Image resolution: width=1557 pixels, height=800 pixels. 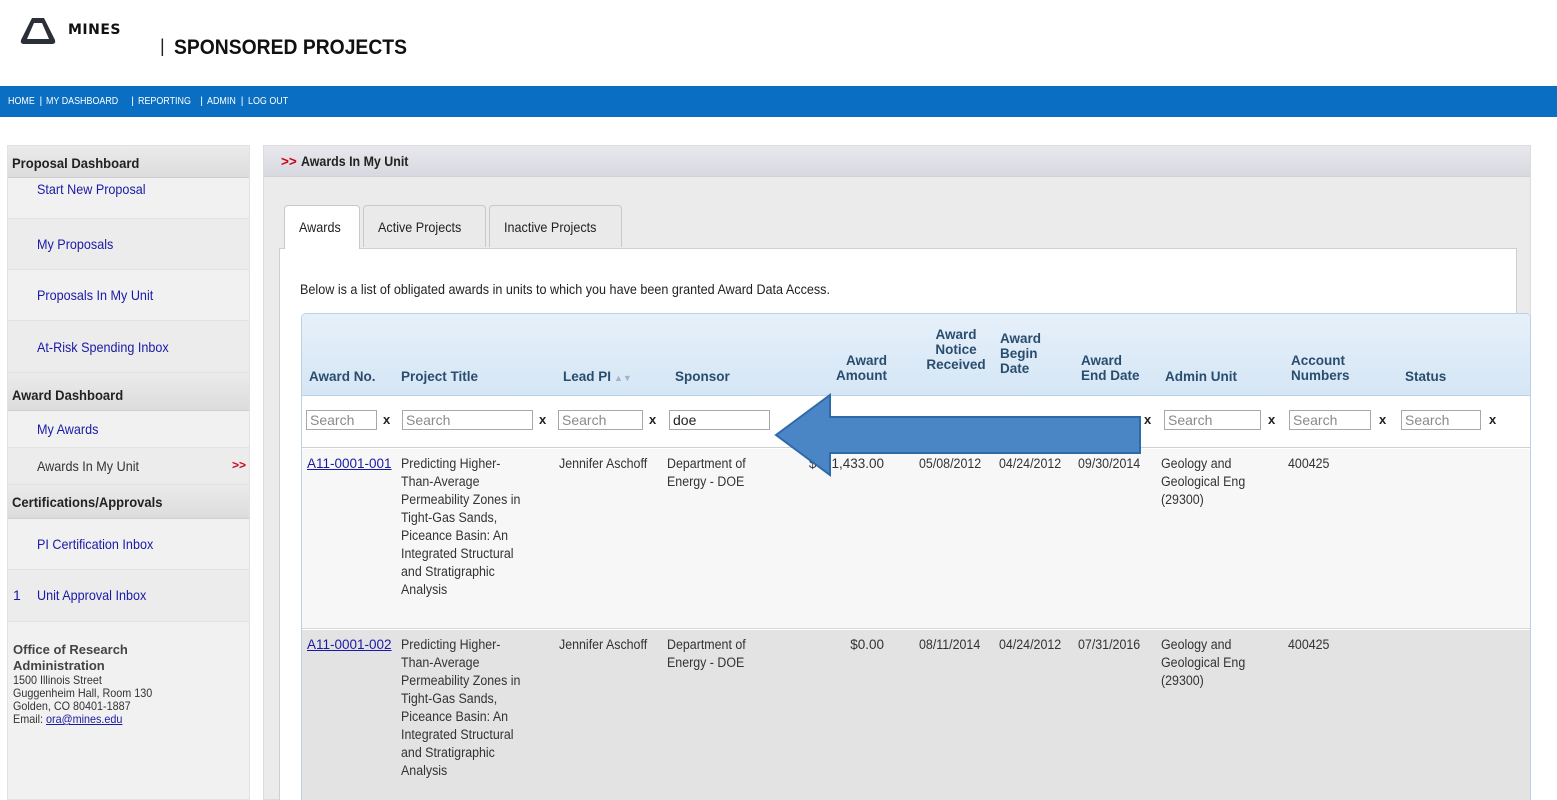 I want to click on site-title: SPONSORED PROJECTS, so click(x=290, y=47).